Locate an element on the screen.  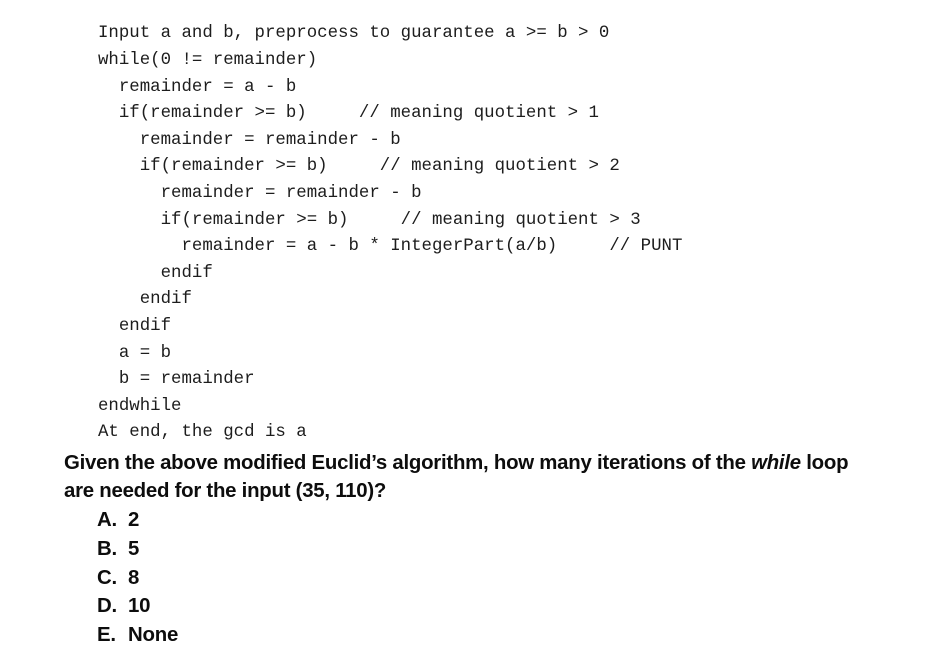
option-letter: B. is located at coordinates (107, 548).